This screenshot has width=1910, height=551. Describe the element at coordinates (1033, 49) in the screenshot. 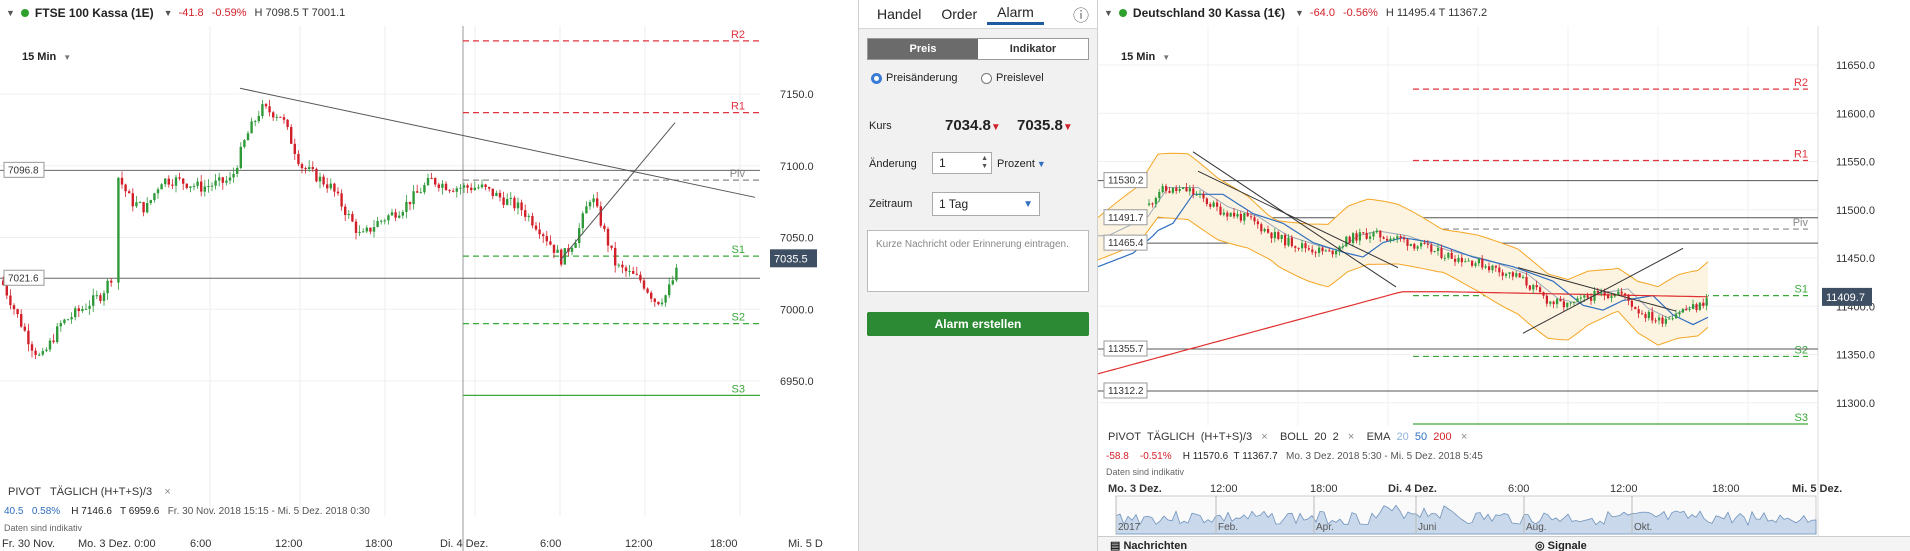

I see `segment-indikator: Indikator` at that location.